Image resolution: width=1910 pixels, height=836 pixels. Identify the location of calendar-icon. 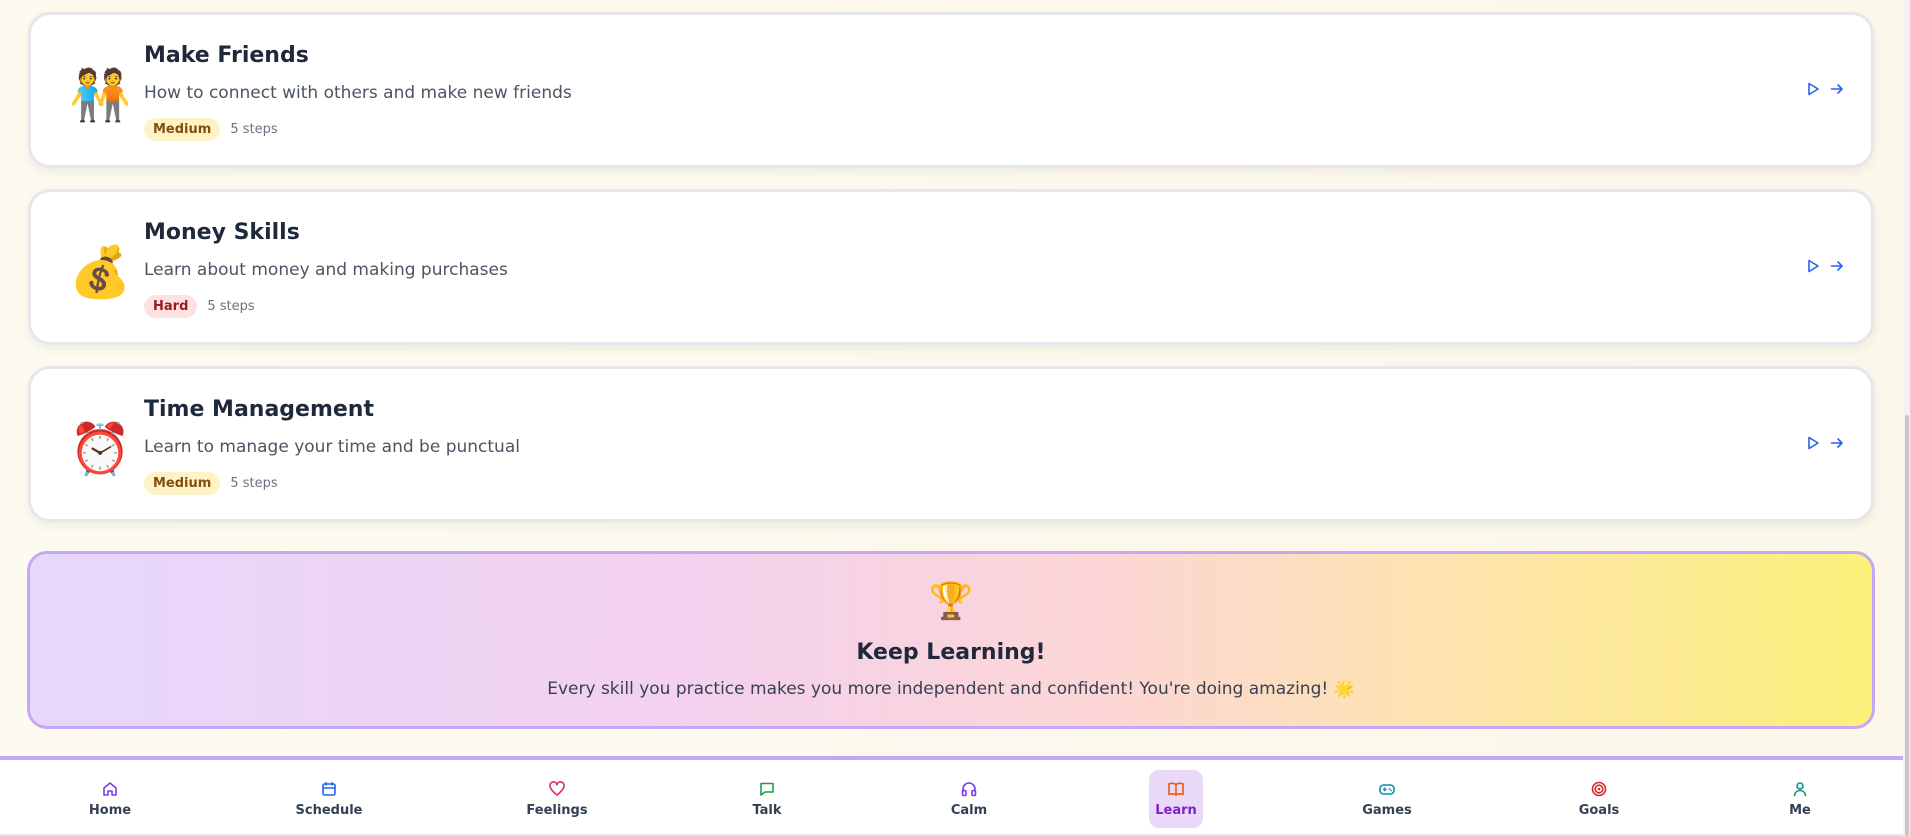
(329, 788).